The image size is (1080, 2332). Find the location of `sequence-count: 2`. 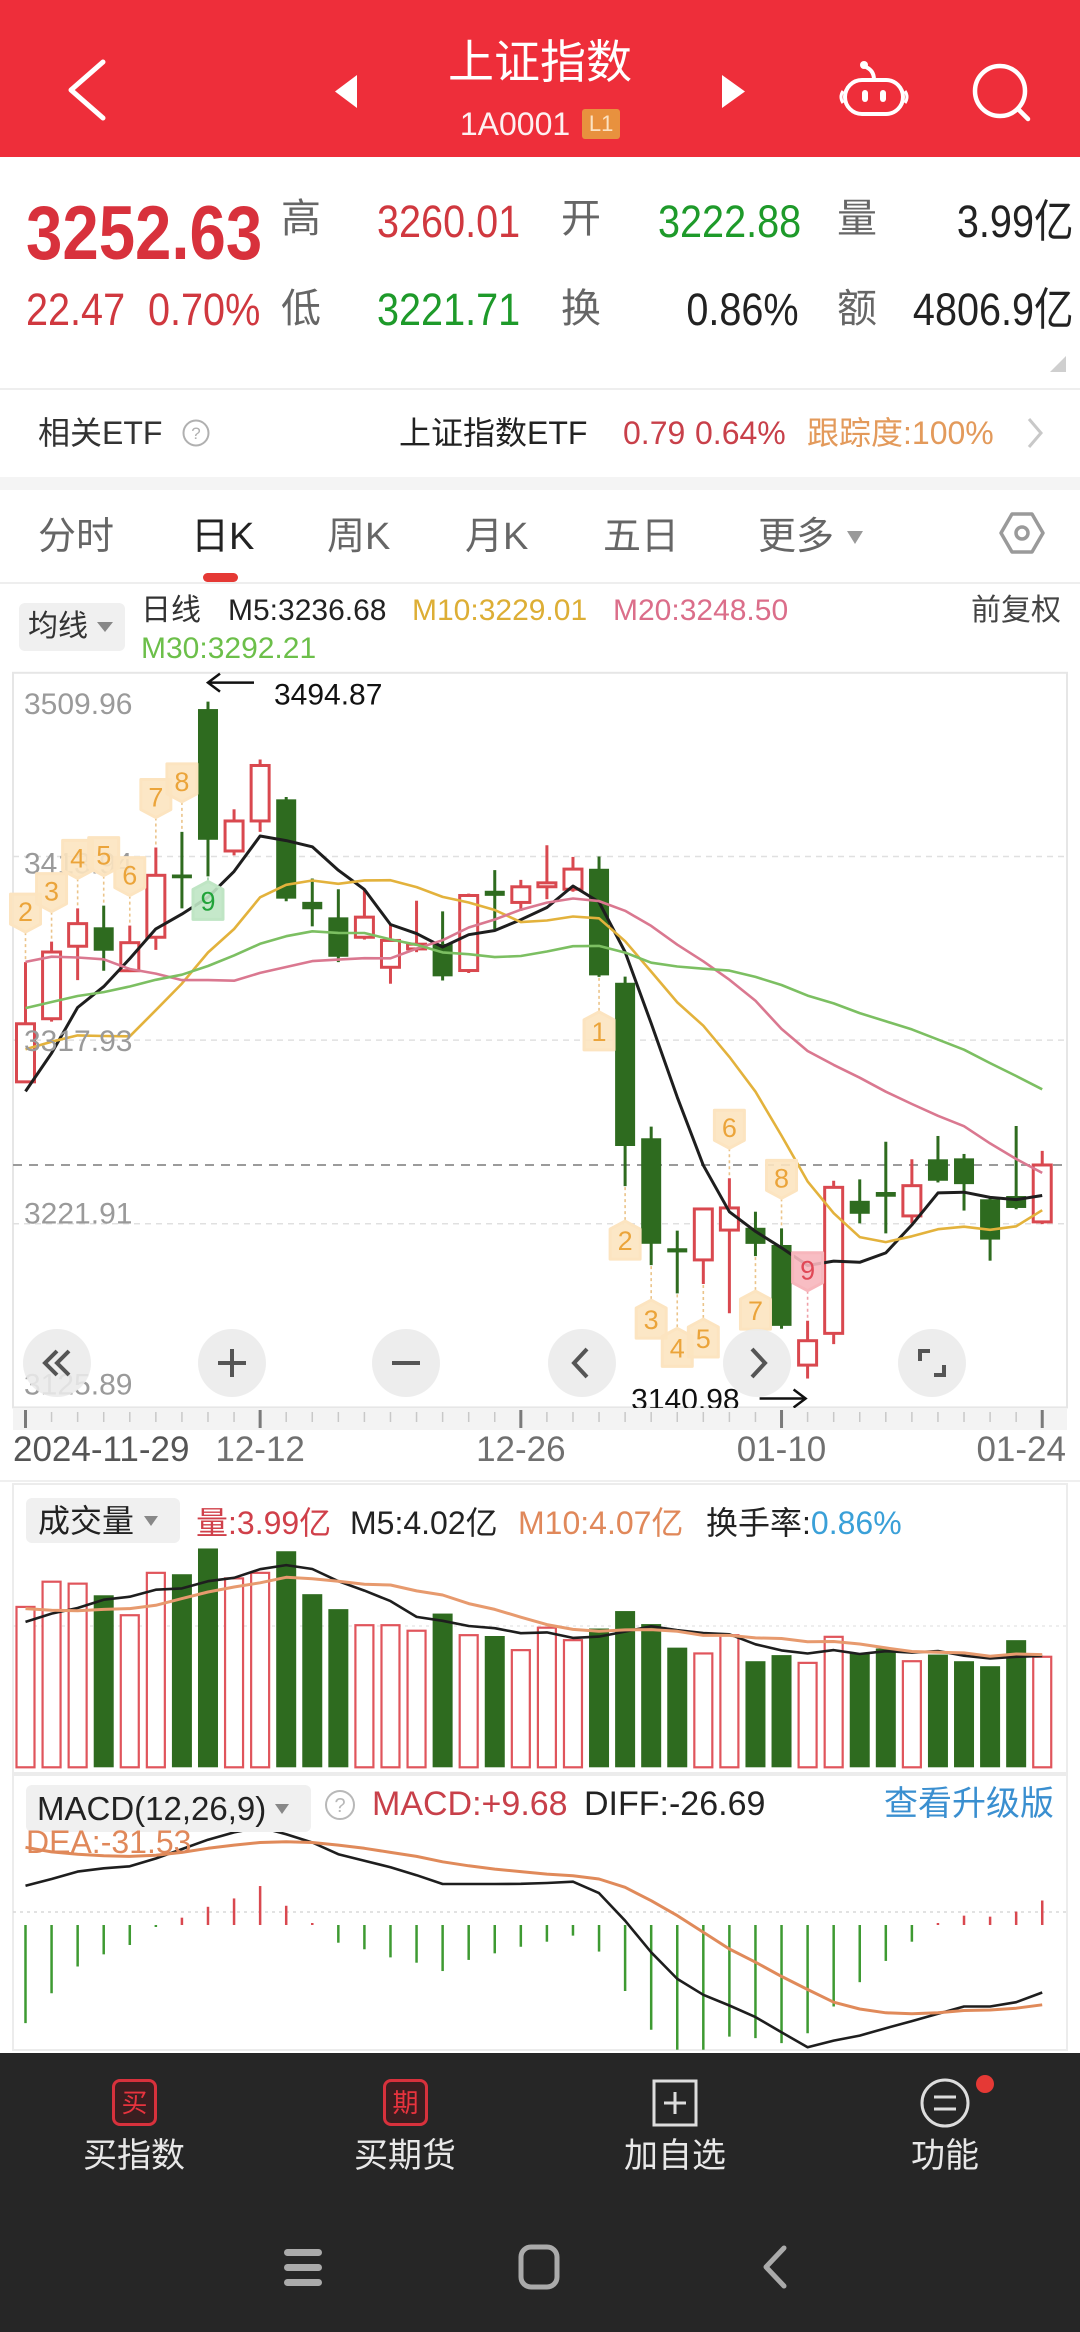

sequence-count: 2 is located at coordinates (625, 1241).